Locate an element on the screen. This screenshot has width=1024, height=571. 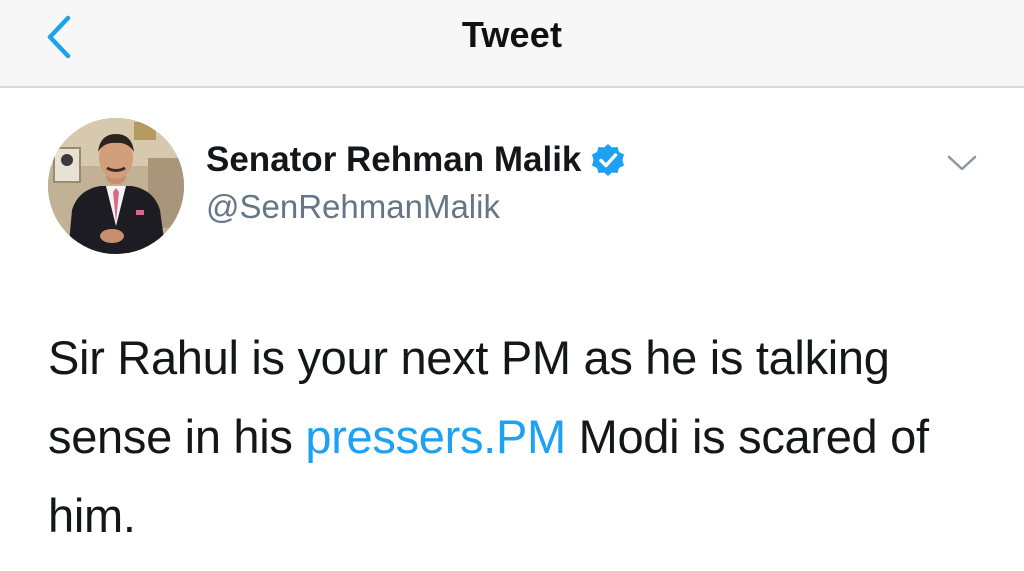
author-name-row: Senator Rehman Malik is located at coordinates (415, 160).